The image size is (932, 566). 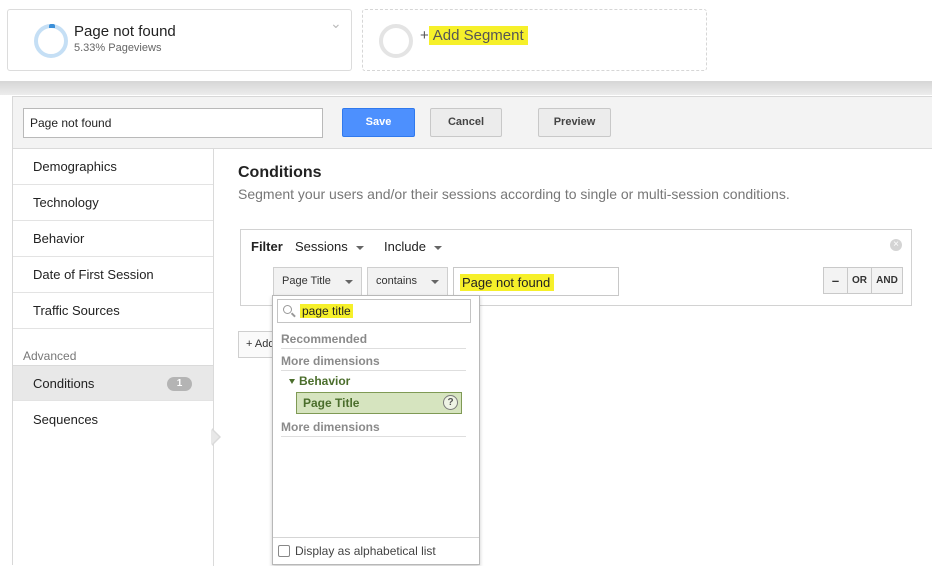 I want to click on group-more-dimensions: More dimensions, so click(x=373, y=362).